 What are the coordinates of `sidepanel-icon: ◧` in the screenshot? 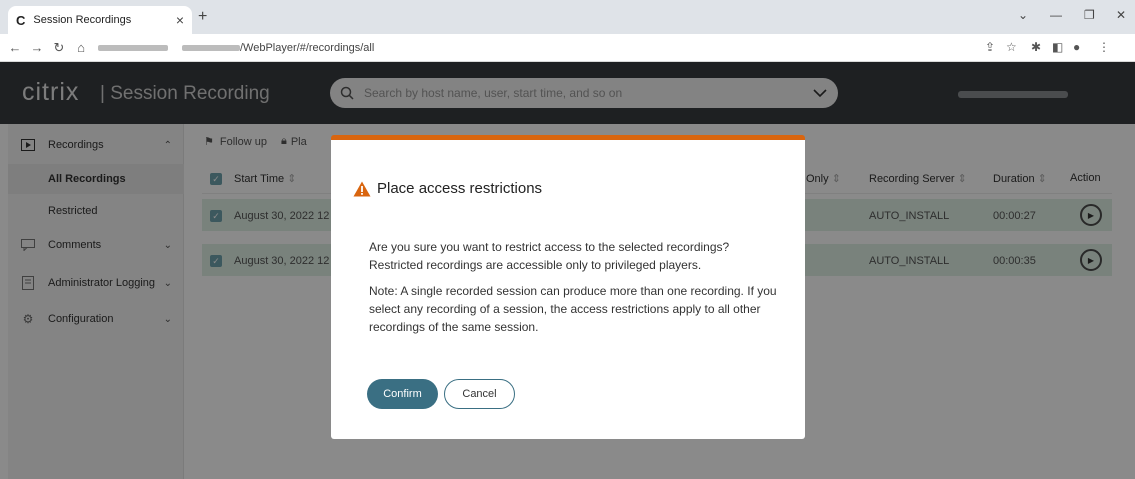 It's located at (1057, 47).